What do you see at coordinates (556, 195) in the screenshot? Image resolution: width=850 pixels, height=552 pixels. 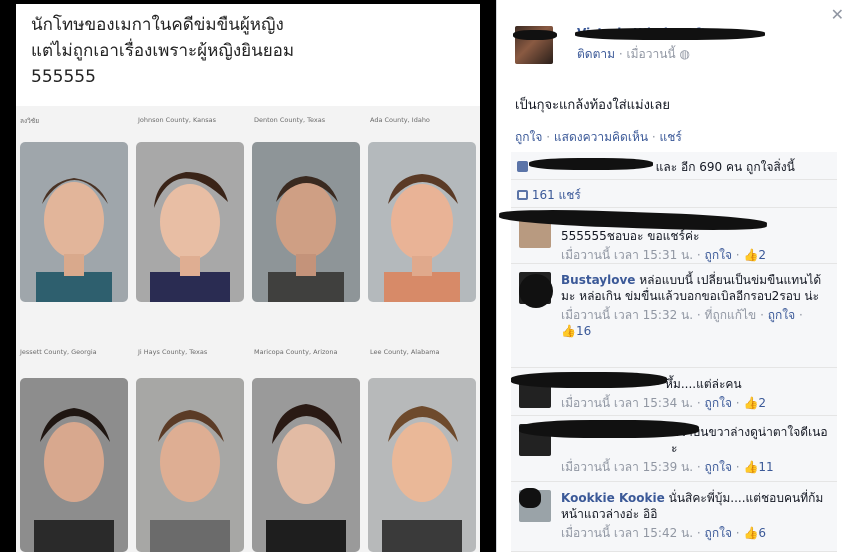 I see `shares-count: 161 แชร์` at bounding box center [556, 195].